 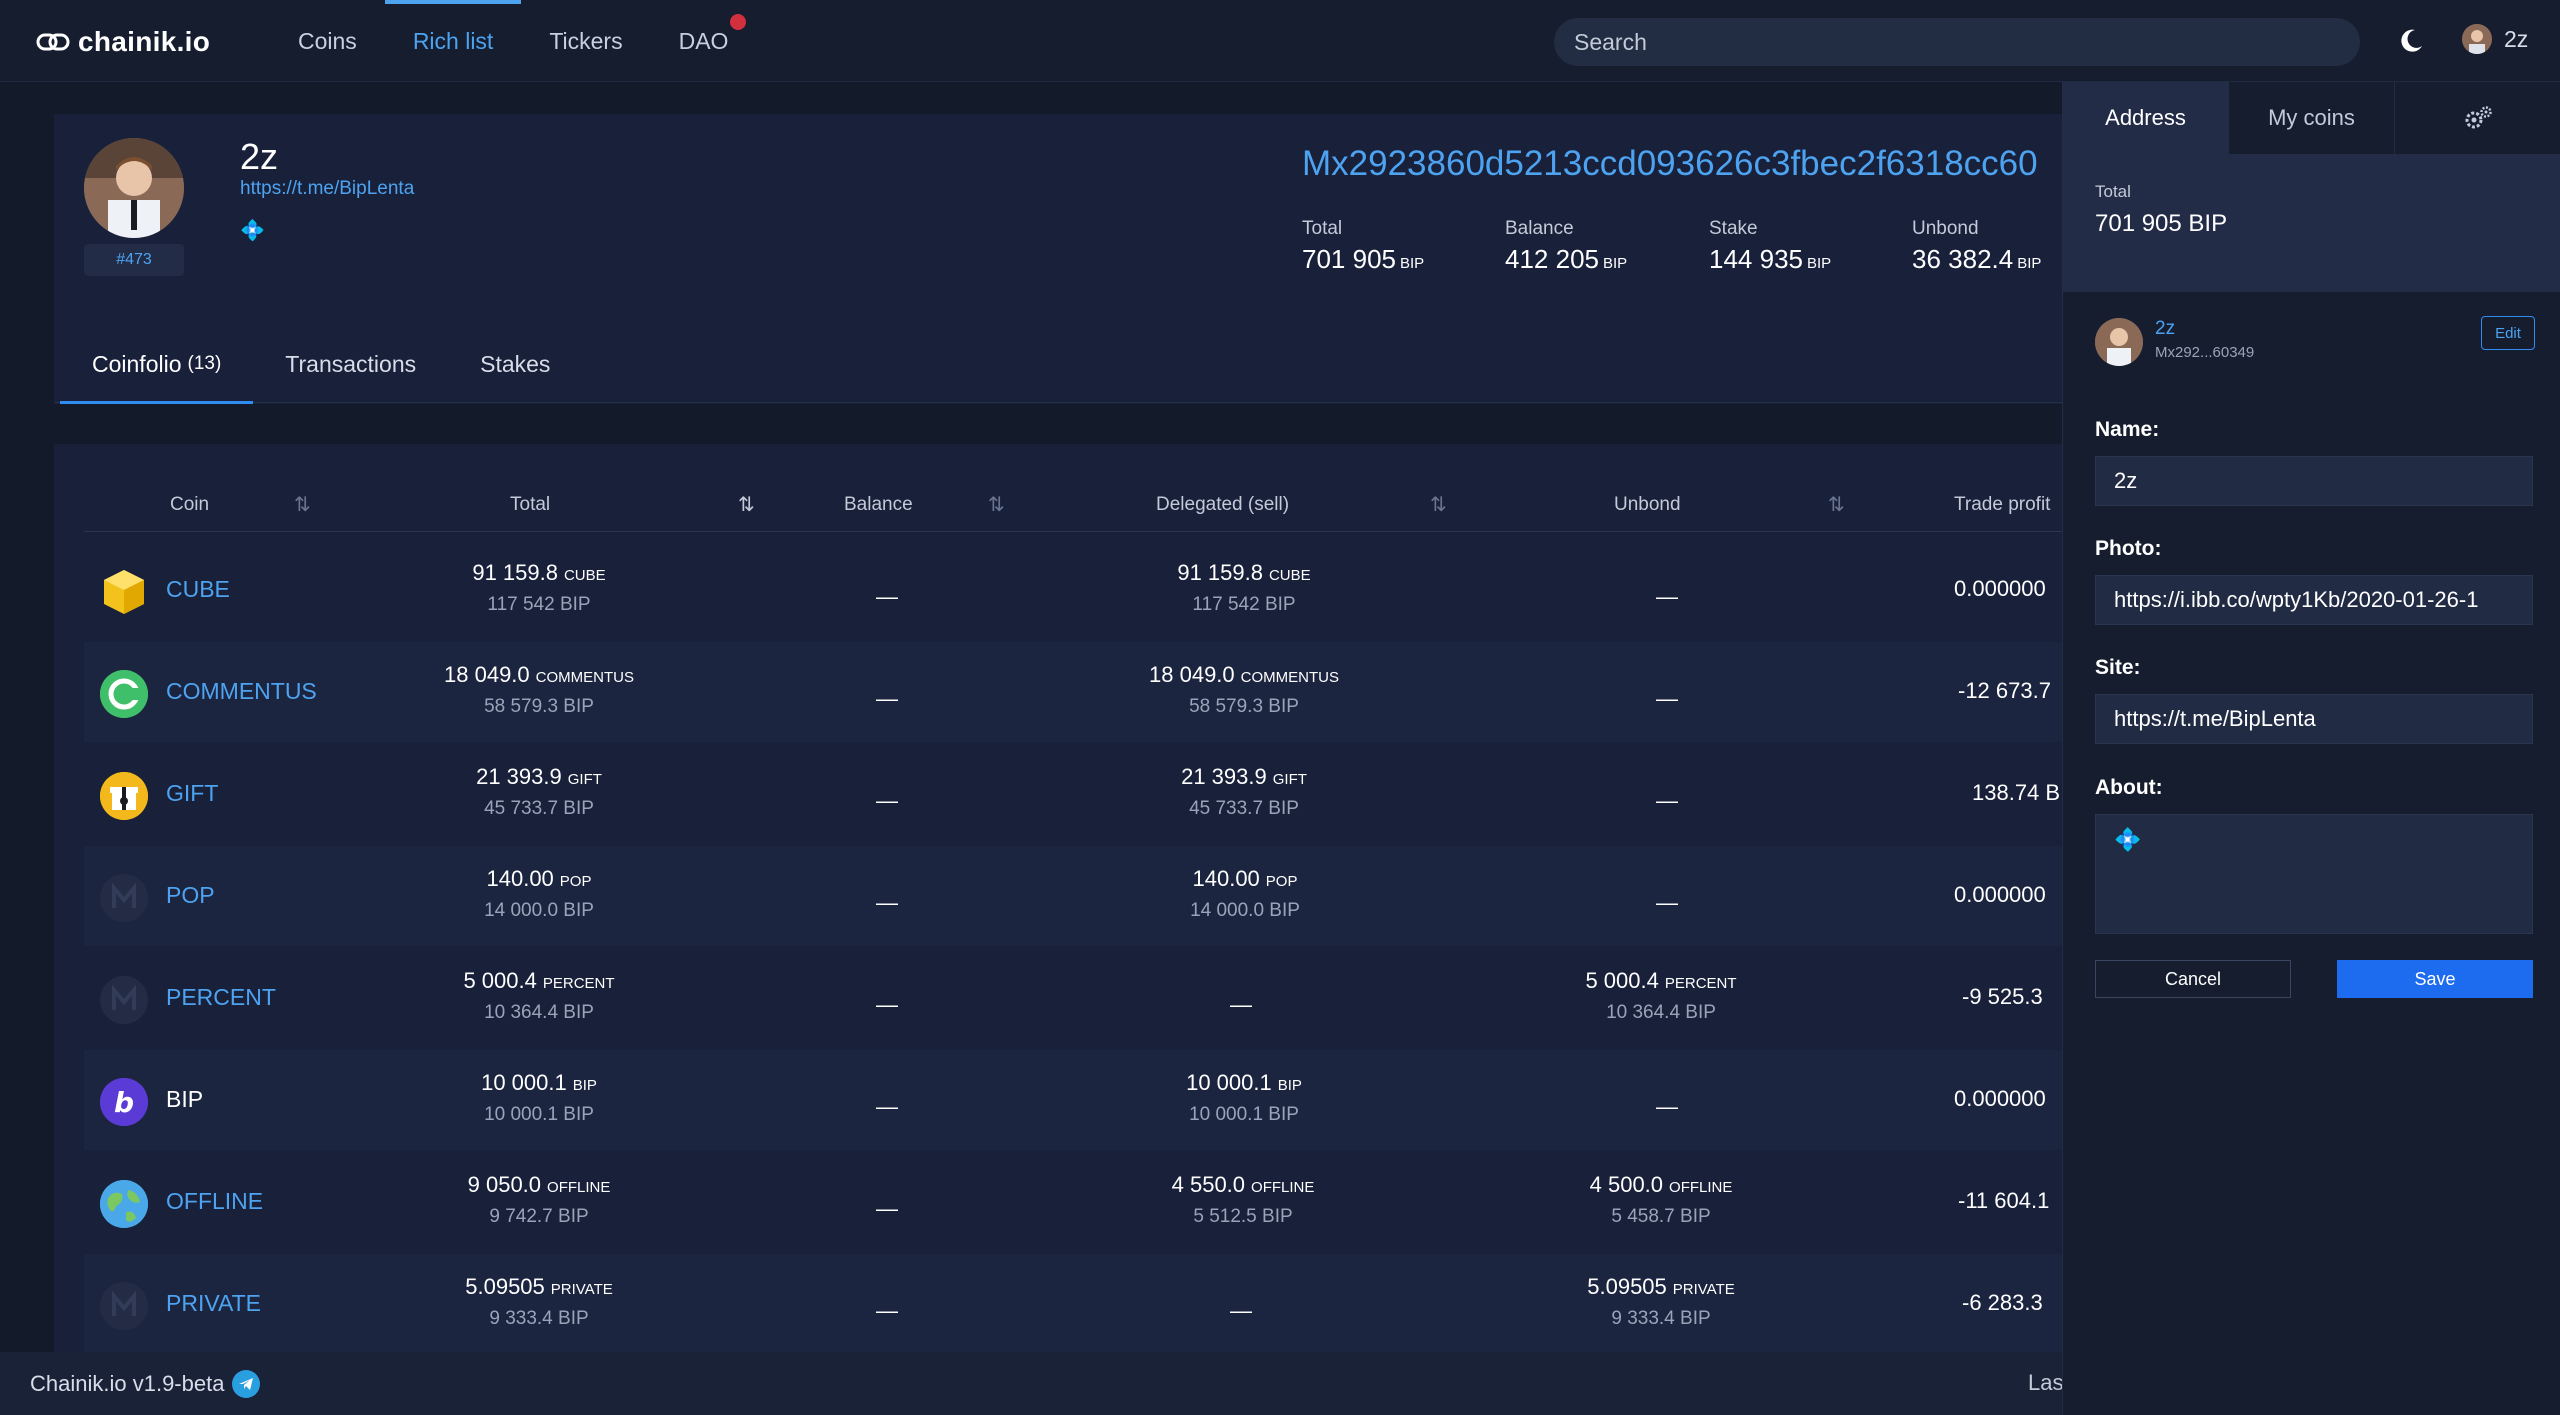 What do you see at coordinates (124, 1102) in the screenshot?
I see `svg-text: b` at bounding box center [124, 1102].